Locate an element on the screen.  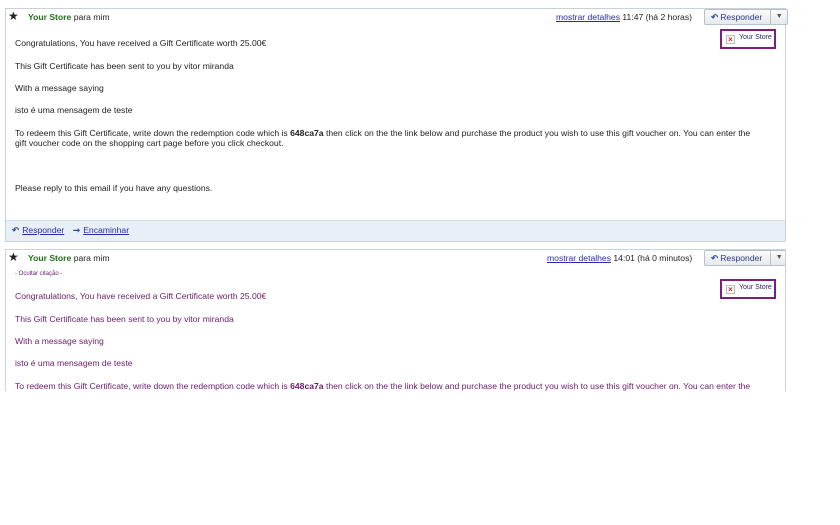
hide-quote-link: - Ocultar citação - is located at coordinates (38, 274).